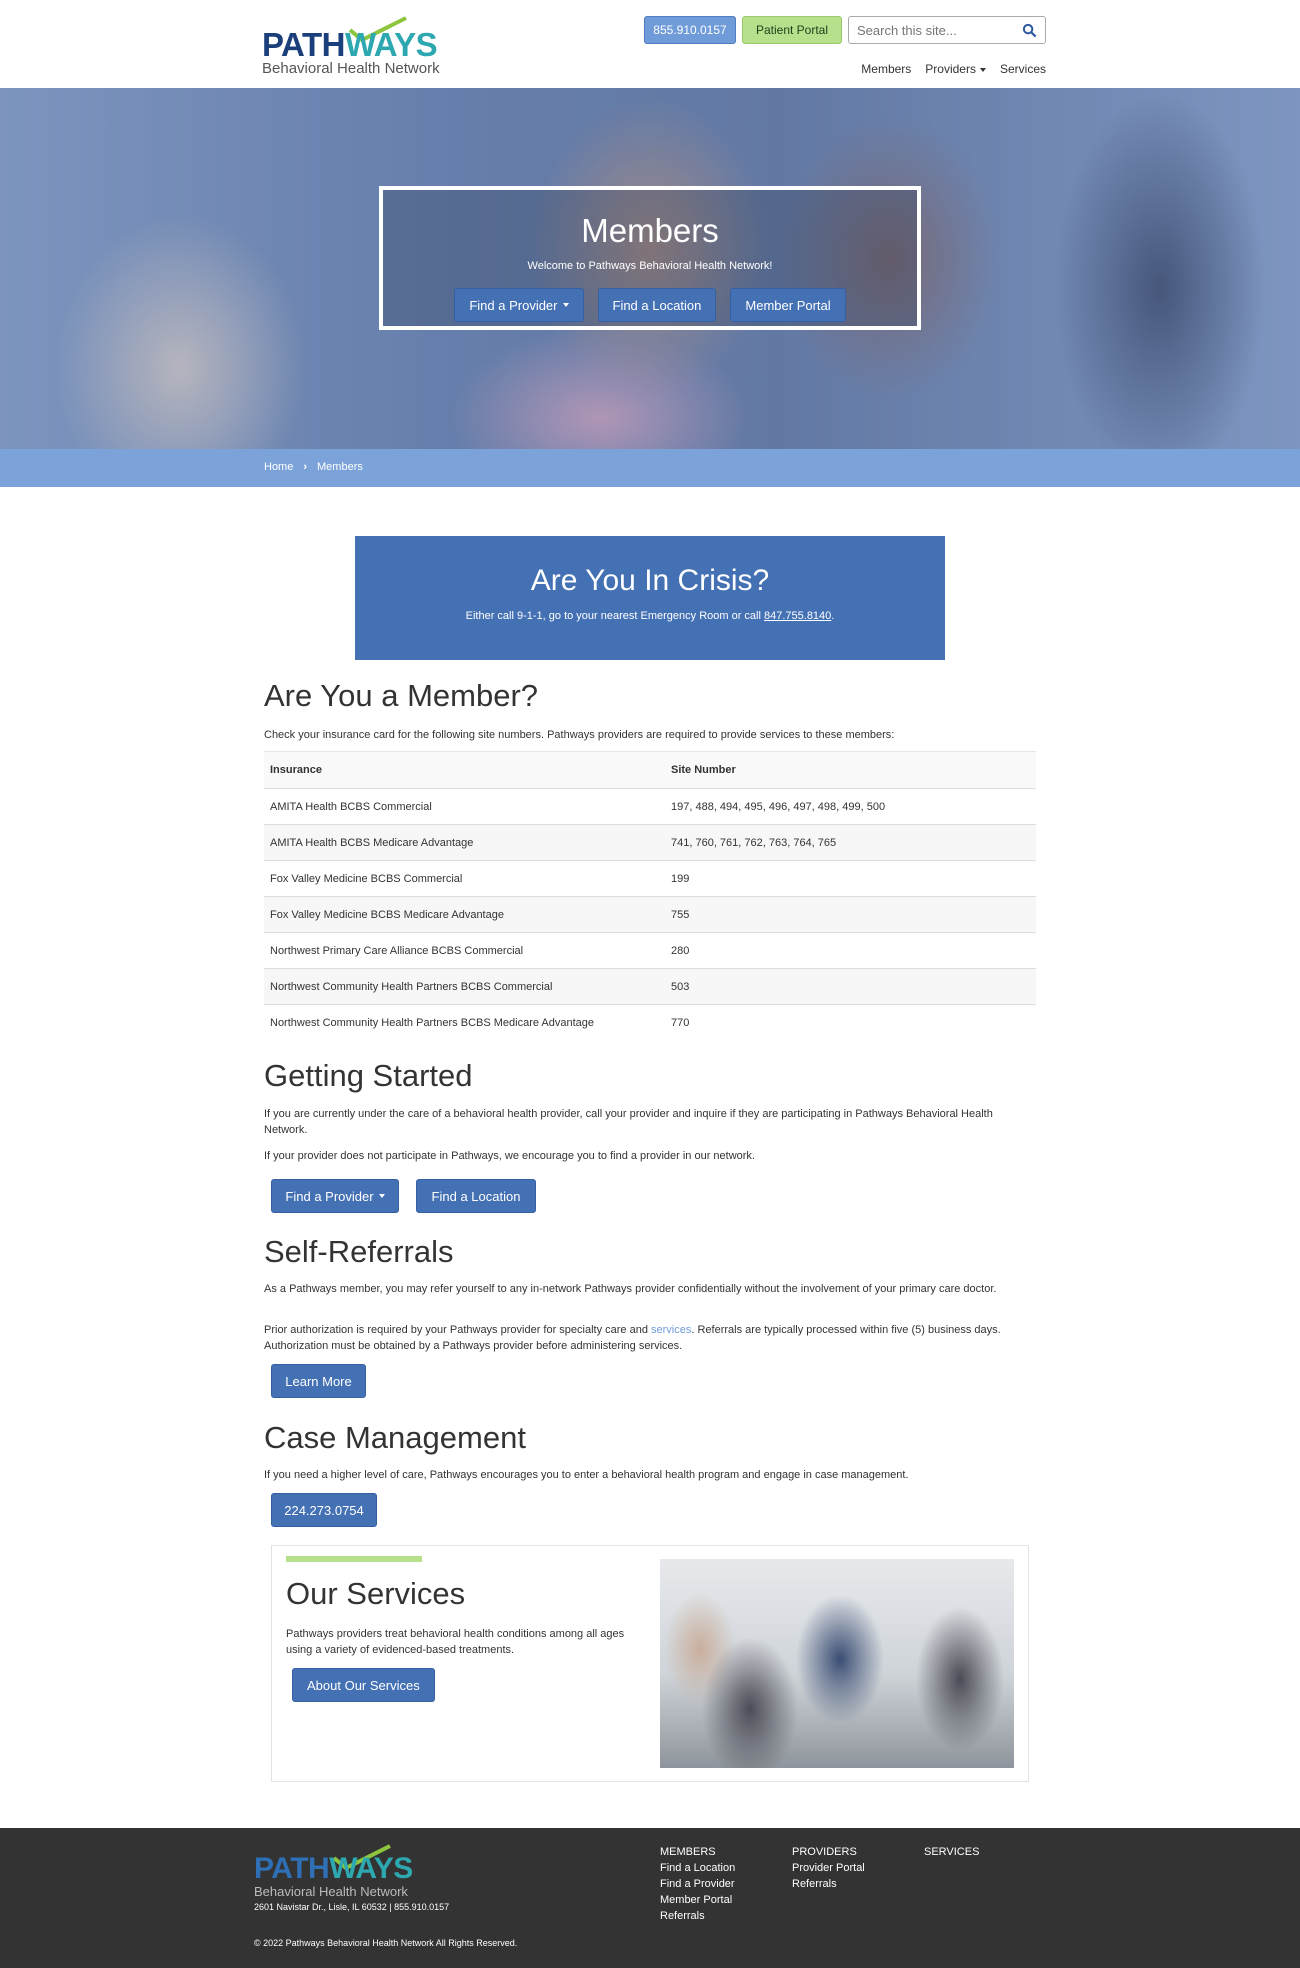  I want to click on breadcrumb-bar: Home › Members, so click(650, 468).